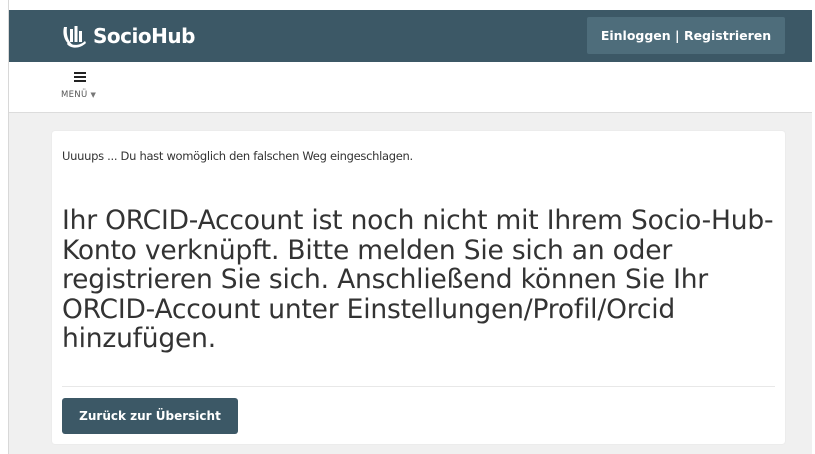 The image size is (815, 454). What do you see at coordinates (74, 37) in the screenshot?
I see `logo-icon` at bounding box center [74, 37].